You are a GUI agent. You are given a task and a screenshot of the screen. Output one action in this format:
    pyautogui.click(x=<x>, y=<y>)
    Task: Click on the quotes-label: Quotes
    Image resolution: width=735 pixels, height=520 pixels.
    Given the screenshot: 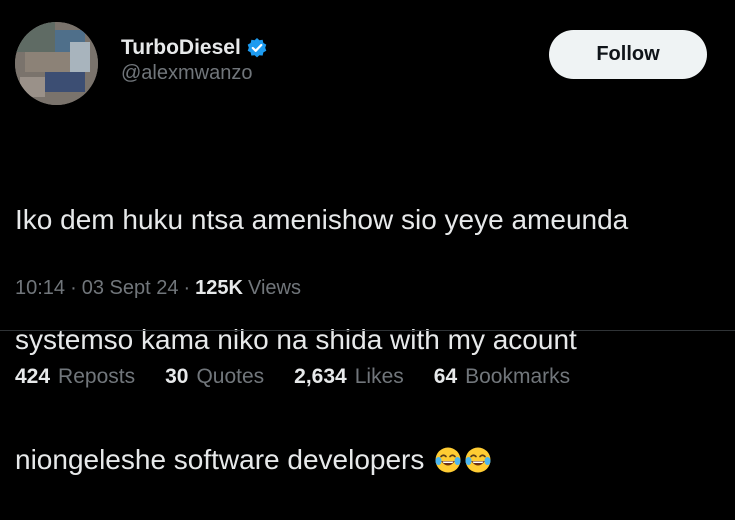 What is the action you would take?
    pyautogui.click(x=230, y=376)
    